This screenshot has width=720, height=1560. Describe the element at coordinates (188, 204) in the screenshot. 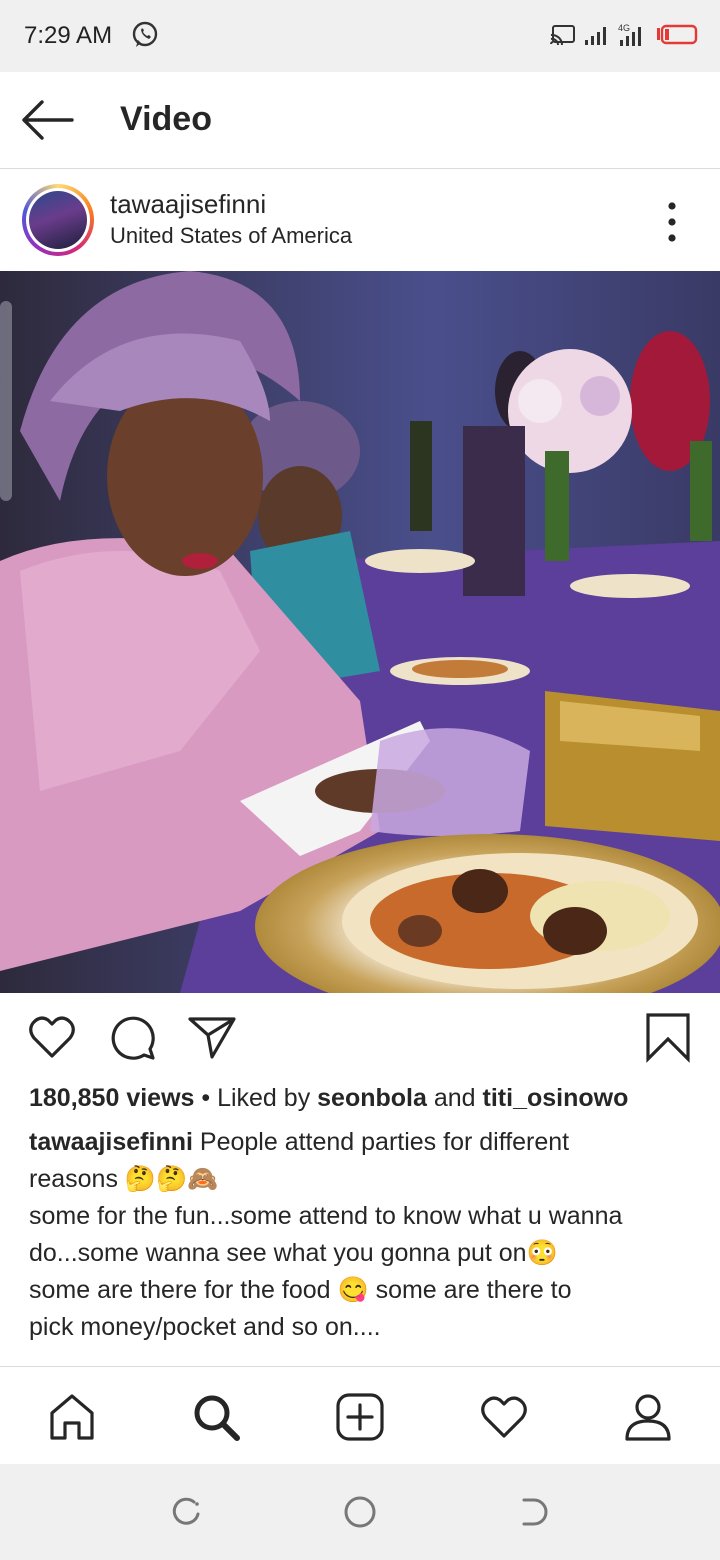

I see `post-username: tawaajisefinni` at that location.